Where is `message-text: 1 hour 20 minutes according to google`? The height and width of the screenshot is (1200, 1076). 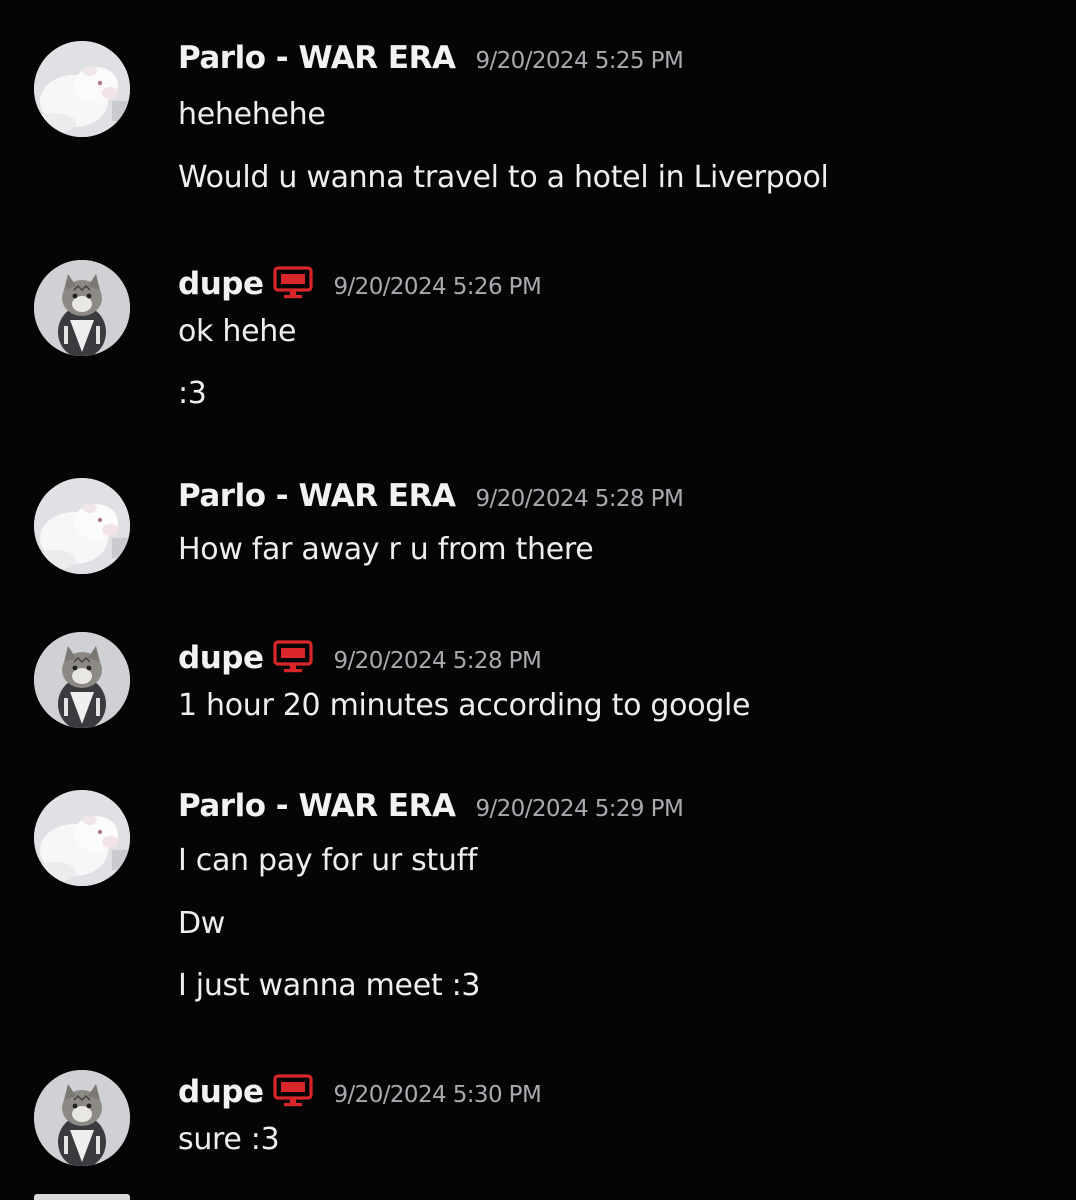
message-text: 1 hour 20 minutes according to google is located at coordinates (464, 705).